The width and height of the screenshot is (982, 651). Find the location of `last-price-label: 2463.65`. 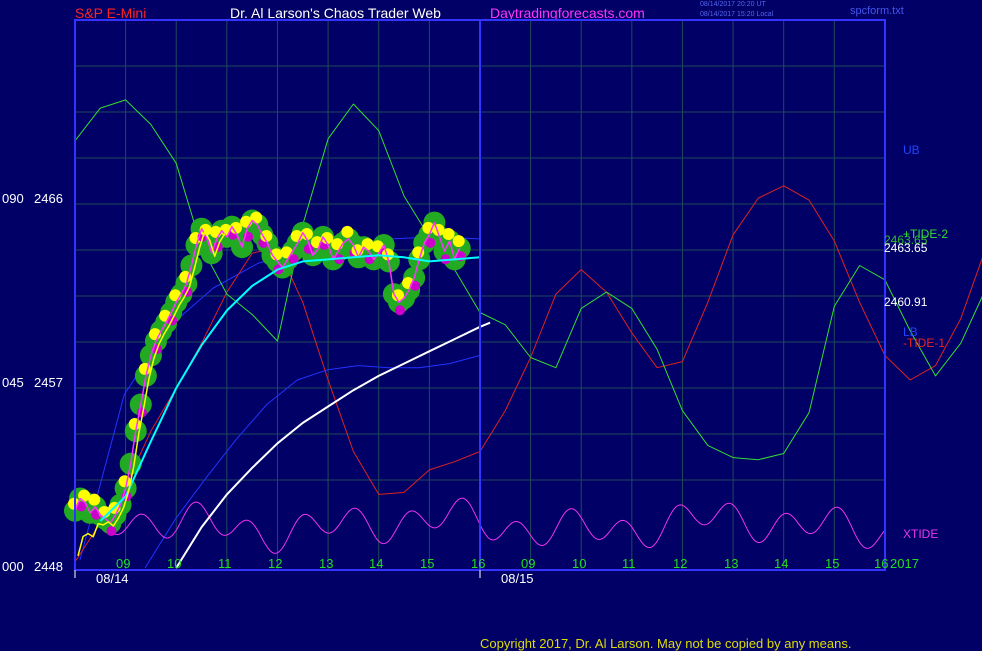

last-price-label: 2463.65 is located at coordinates (906, 248).